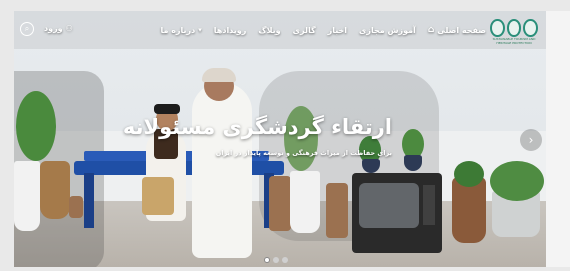 This screenshot has height=271, width=570. What do you see at coordinates (387, 30) in the screenshot?
I see `nav-item-virtual-education: آموزش مجازی` at bounding box center [387, 30].